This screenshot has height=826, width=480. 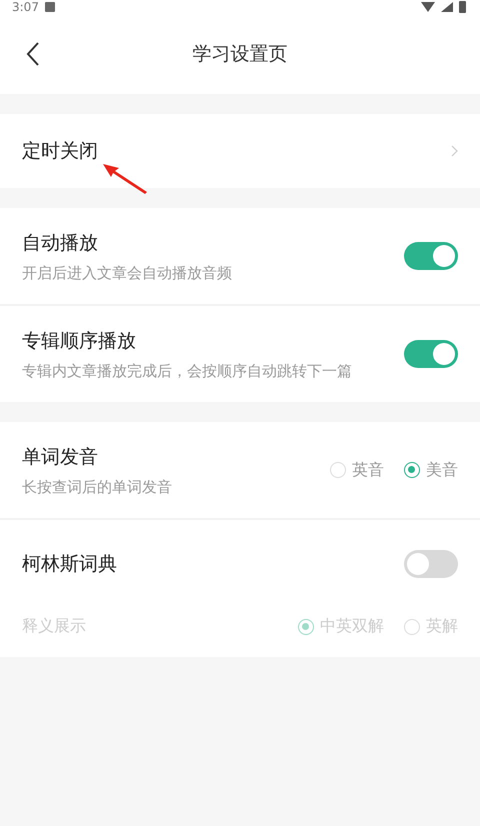 I want to click on signal-icon, so click(x=447, y=7).